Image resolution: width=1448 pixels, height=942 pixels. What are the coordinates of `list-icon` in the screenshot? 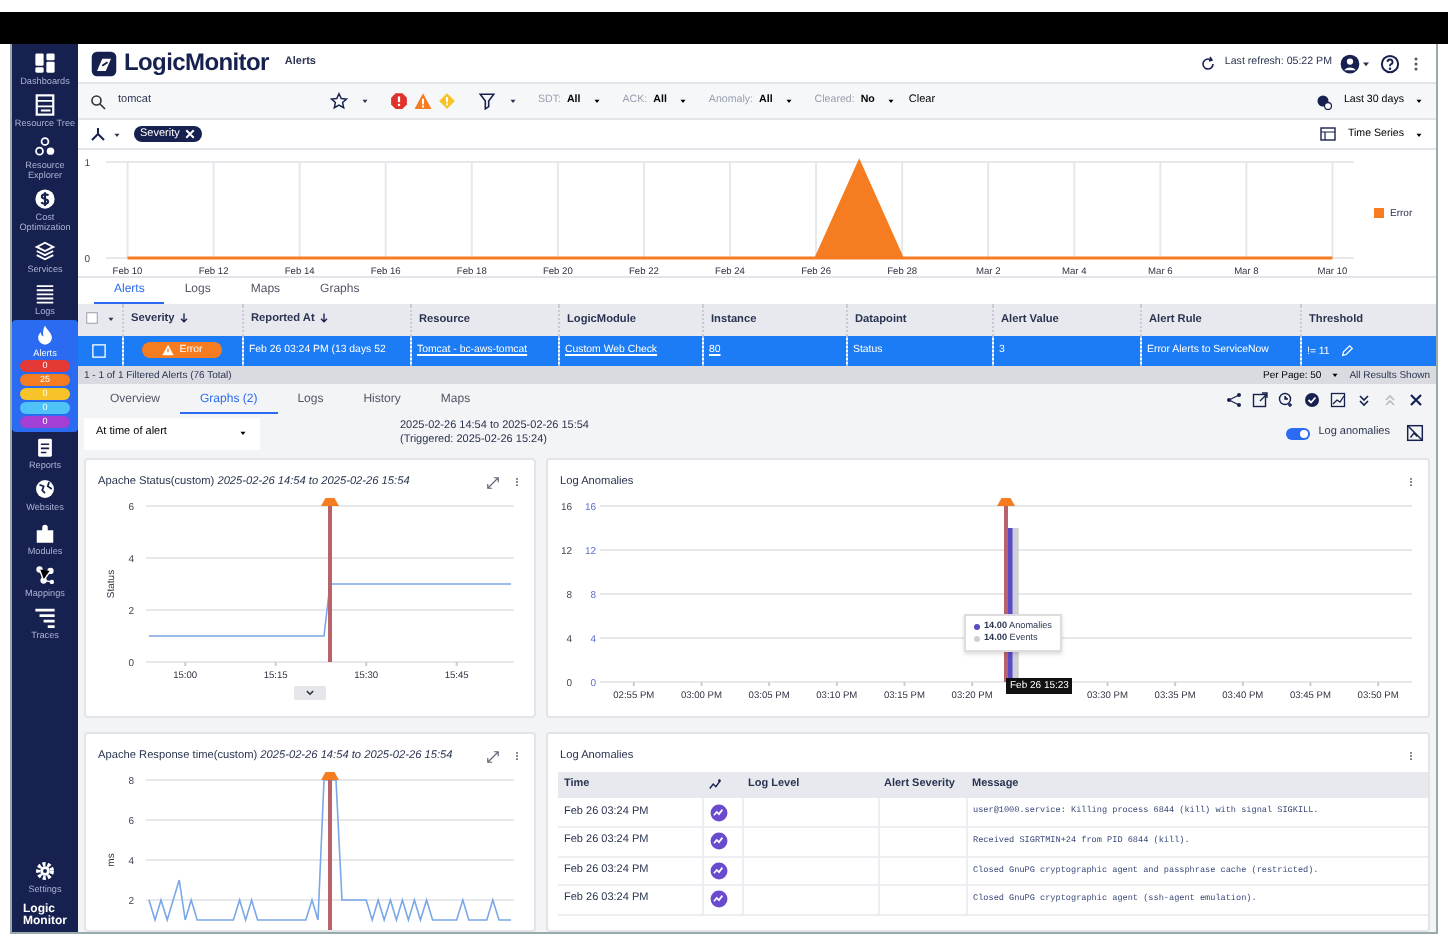 It's located at (45, 105).